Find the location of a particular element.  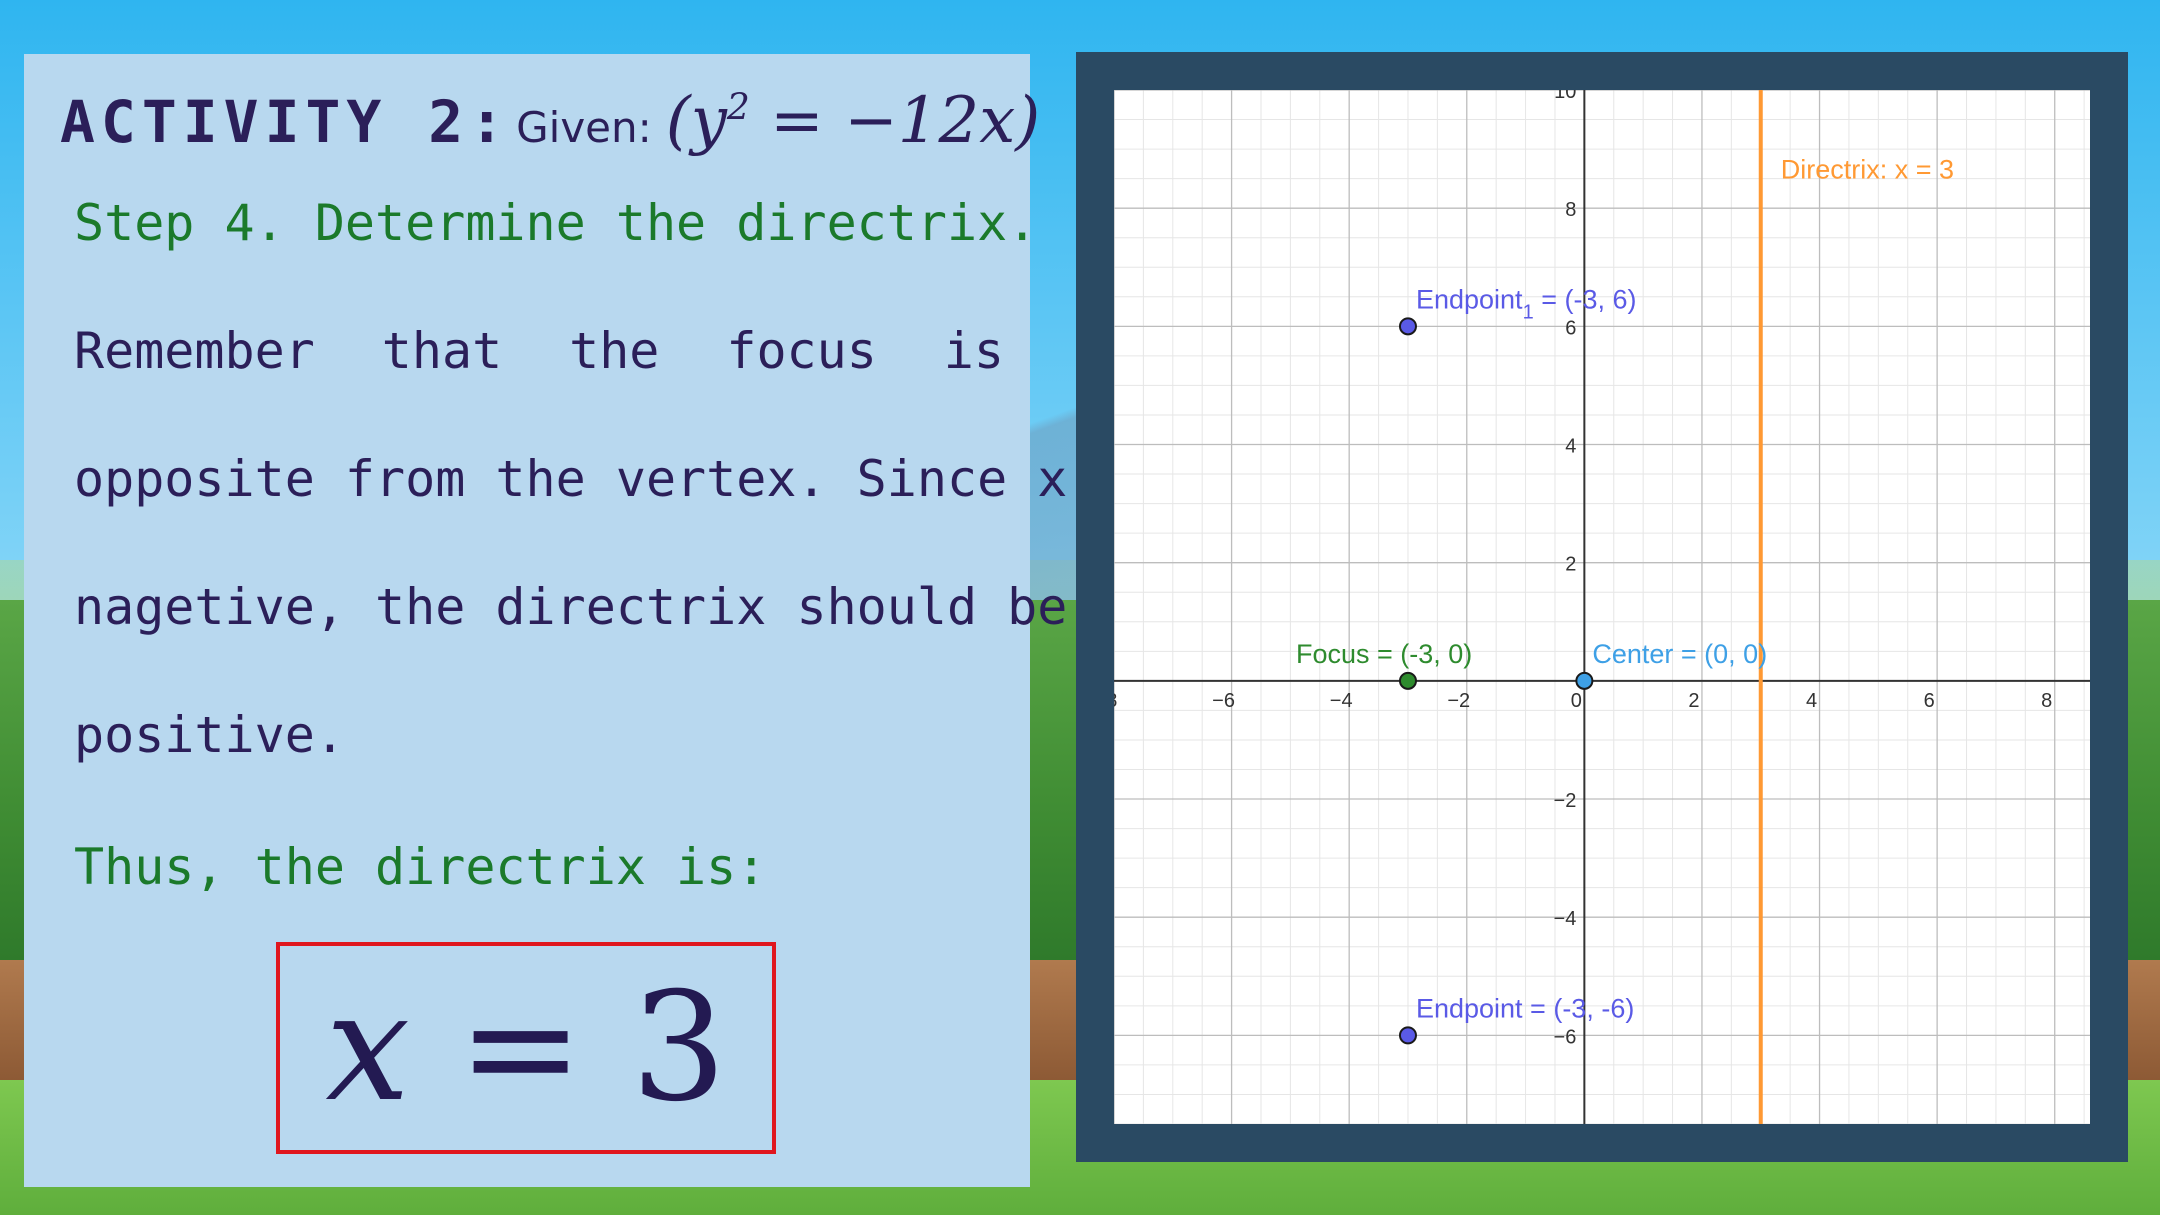

y-tick-label: −2 is located at coordinates (1565, 801).